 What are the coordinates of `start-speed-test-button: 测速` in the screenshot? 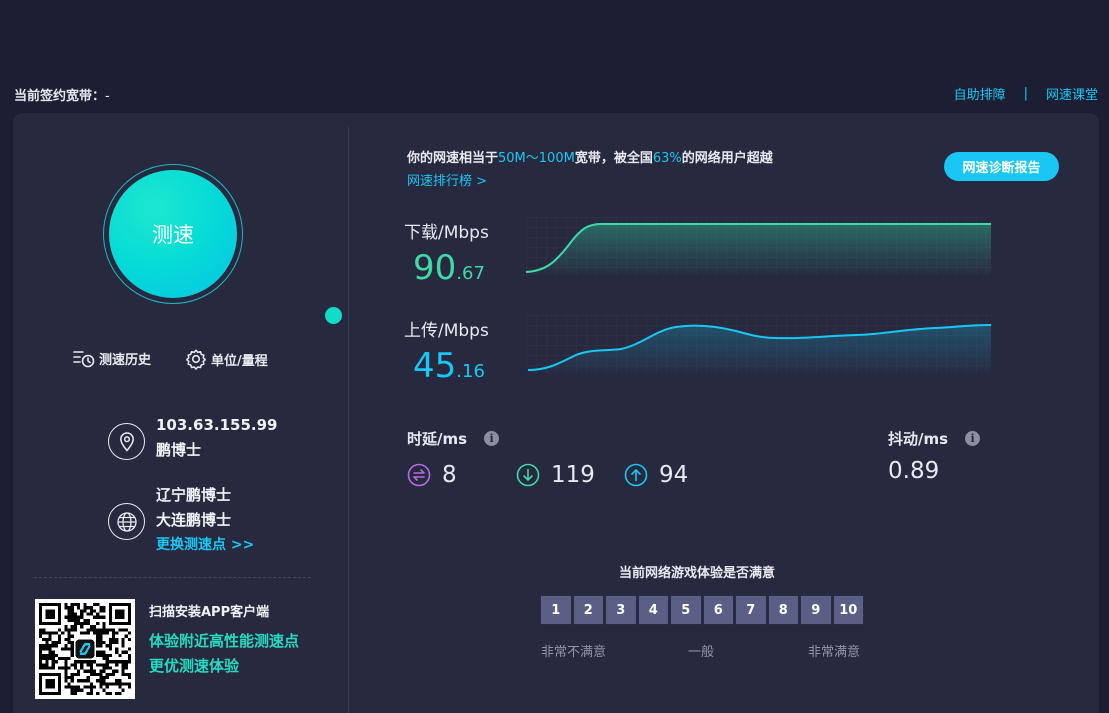 It's located at (173, 234).